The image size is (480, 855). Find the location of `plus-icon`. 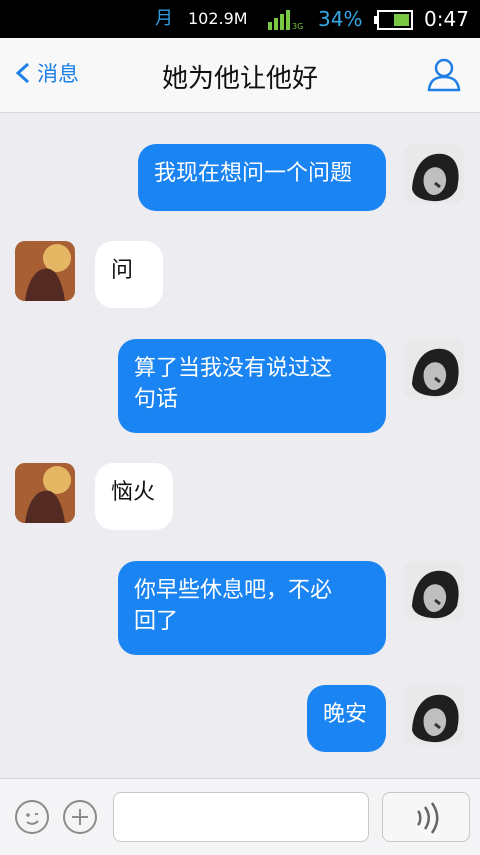

plus-icon is located at coordinates (80, 817).